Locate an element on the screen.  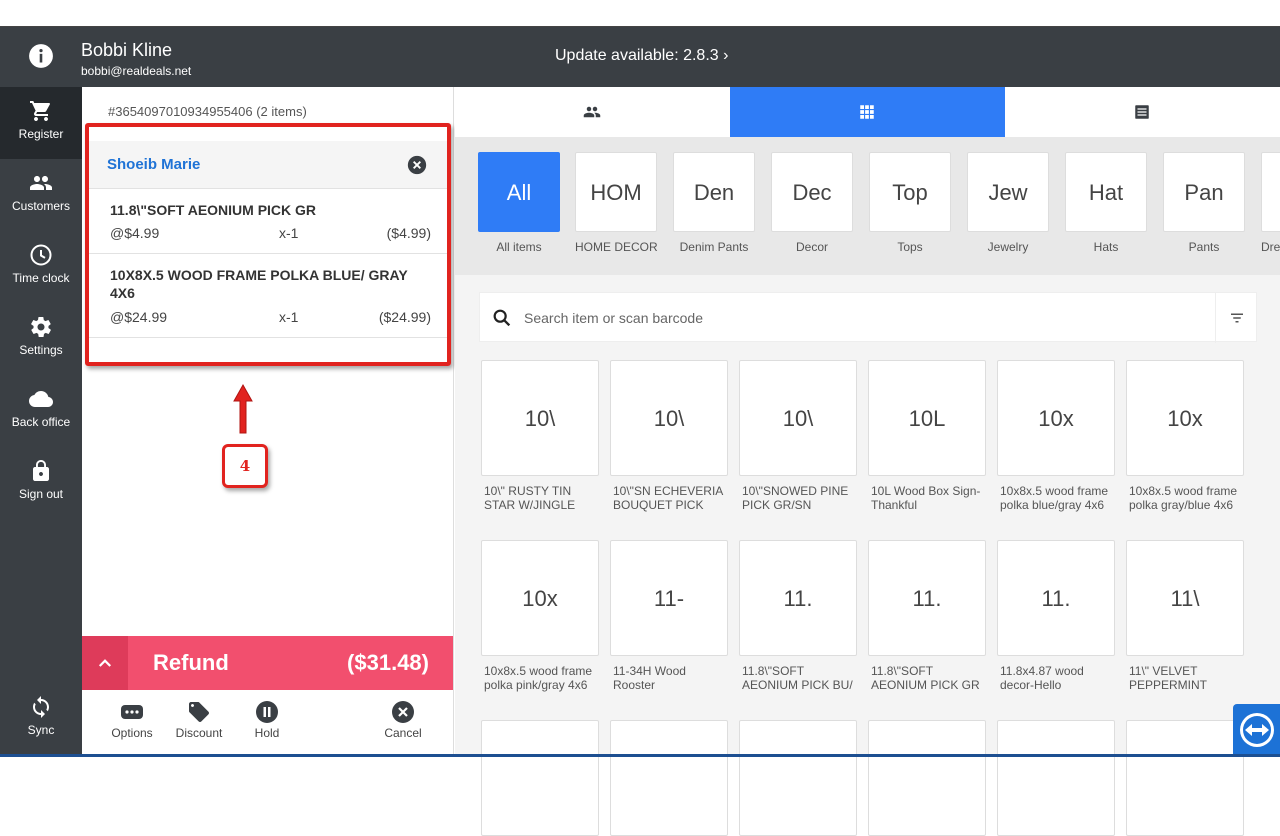
search-input is located at coordinates (864, 318).